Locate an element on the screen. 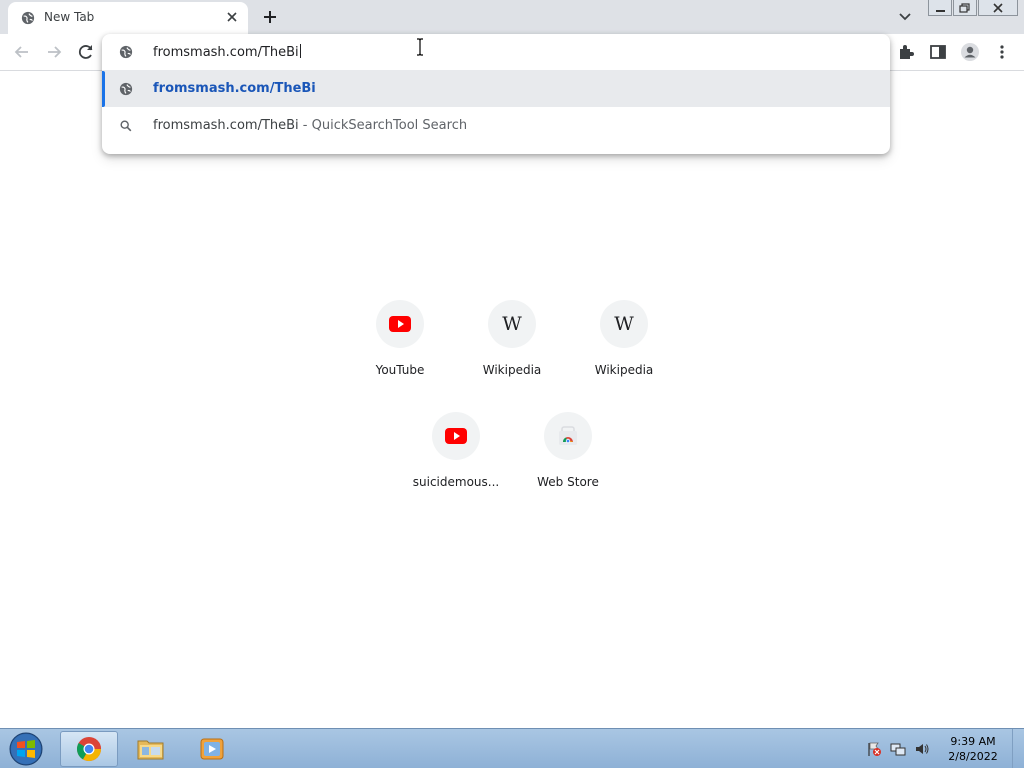  menu-dots-icon is located at coordinates (1002, 52).